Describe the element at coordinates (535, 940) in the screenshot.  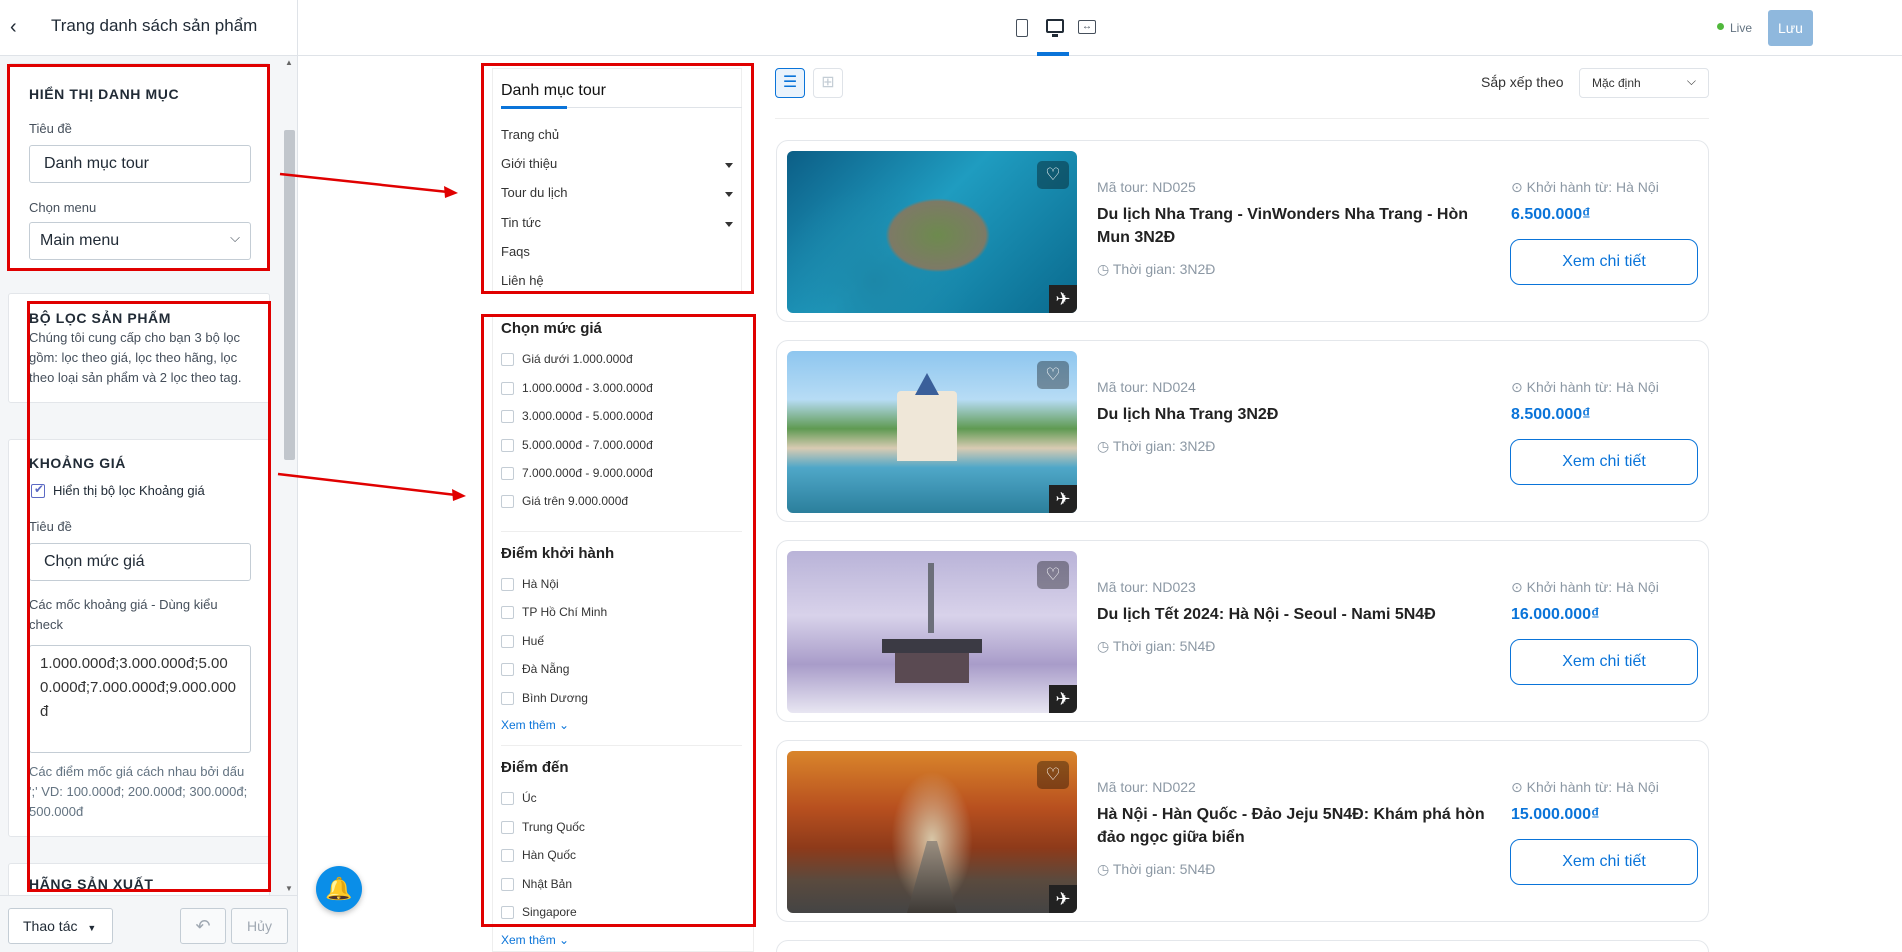
I see `destination-see-more-link: Xem thêm ⌄` at that location.